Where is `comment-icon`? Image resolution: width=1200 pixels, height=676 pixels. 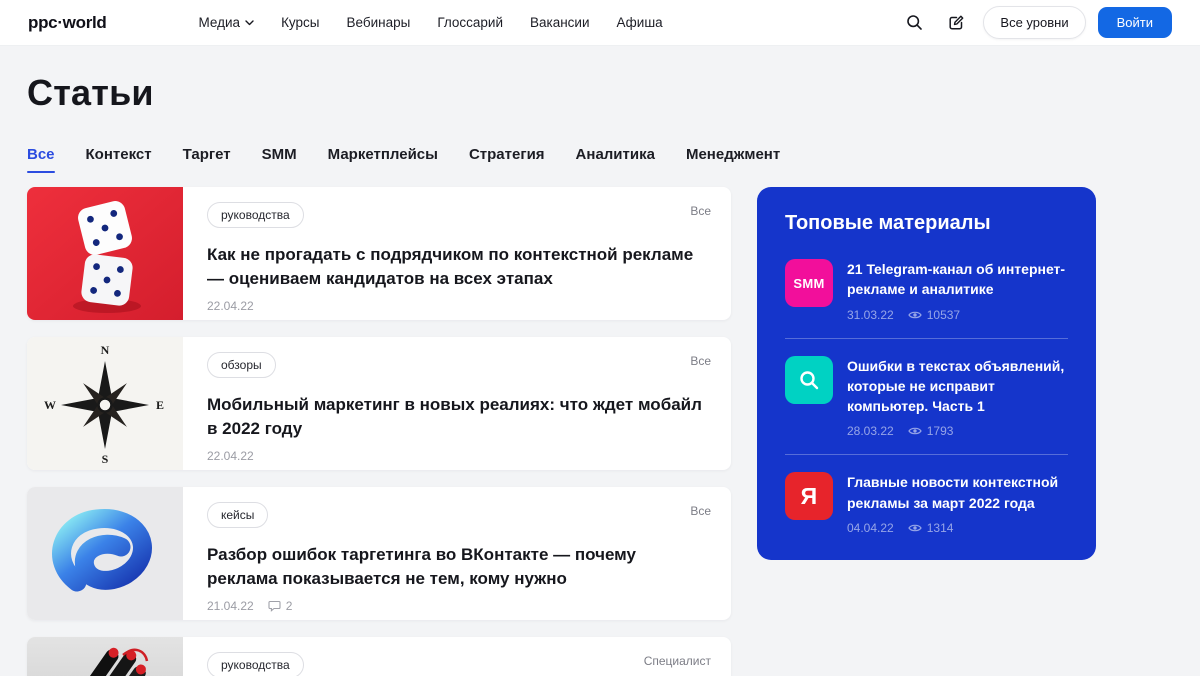 comment-icon is located at coordinates (274, 607).